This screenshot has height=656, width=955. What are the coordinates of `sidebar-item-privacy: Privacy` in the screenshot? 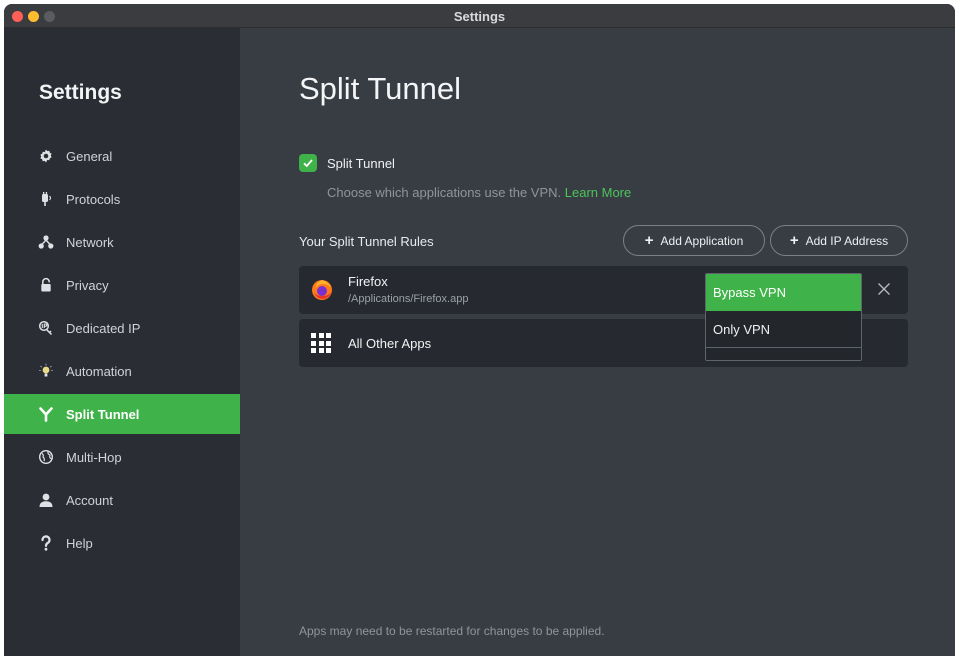 It's located at (122, 285).